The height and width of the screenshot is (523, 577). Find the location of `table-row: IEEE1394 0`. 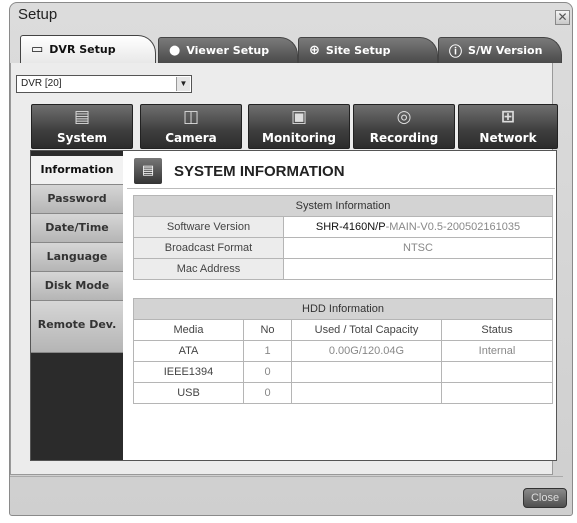

table-row: IEEE1394 0 is located at coordinates (343, 372).